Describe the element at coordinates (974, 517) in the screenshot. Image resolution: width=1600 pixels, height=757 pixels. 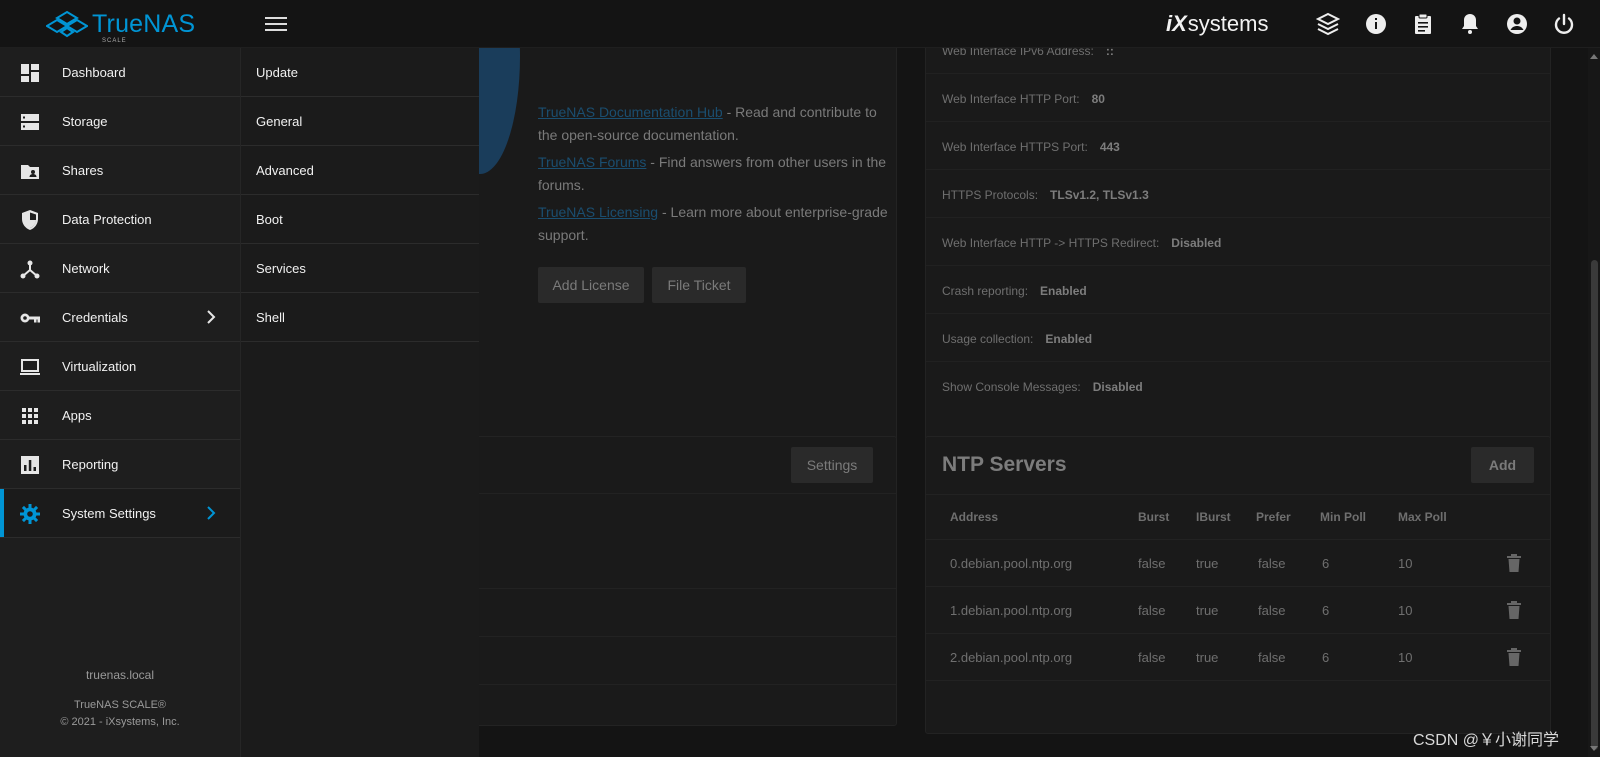
I see `ntp-col-address: Address` at that location.